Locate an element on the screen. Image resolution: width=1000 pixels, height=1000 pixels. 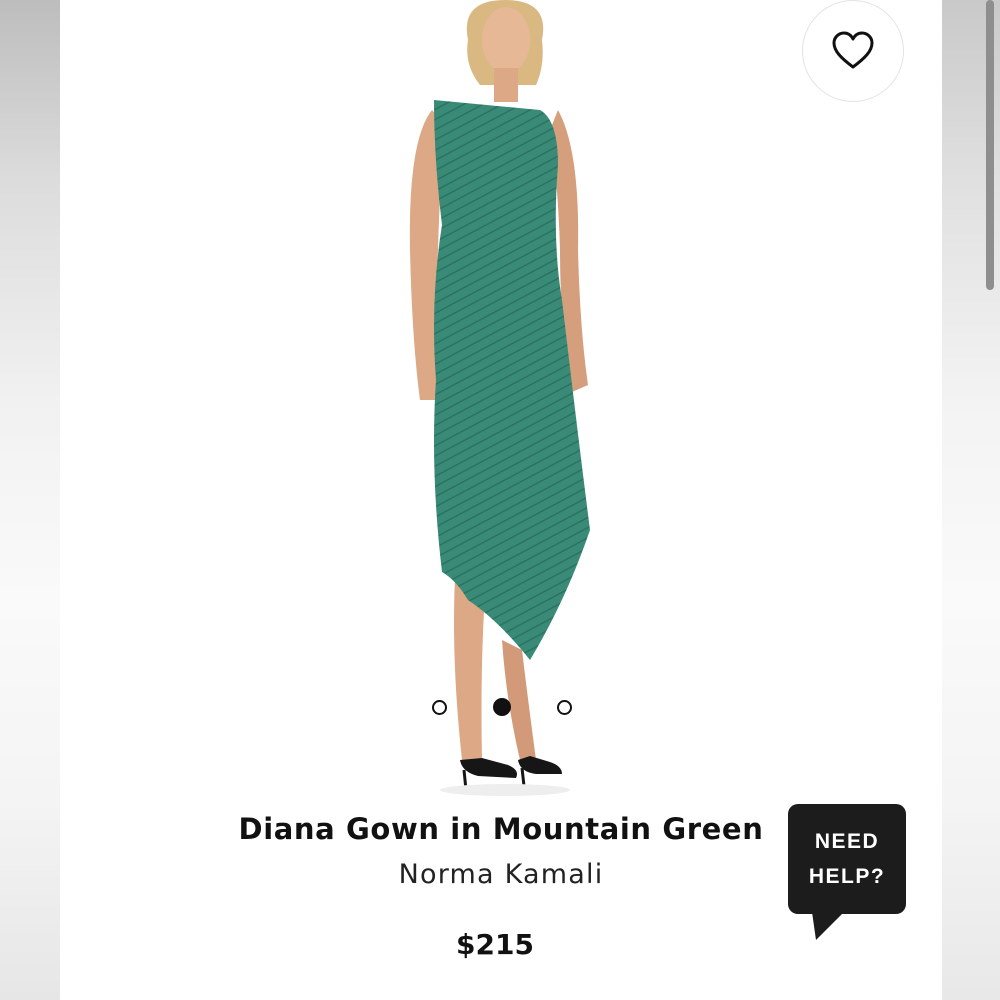
need-help-button: NEED HELP? is located at coordinates (847, 859).